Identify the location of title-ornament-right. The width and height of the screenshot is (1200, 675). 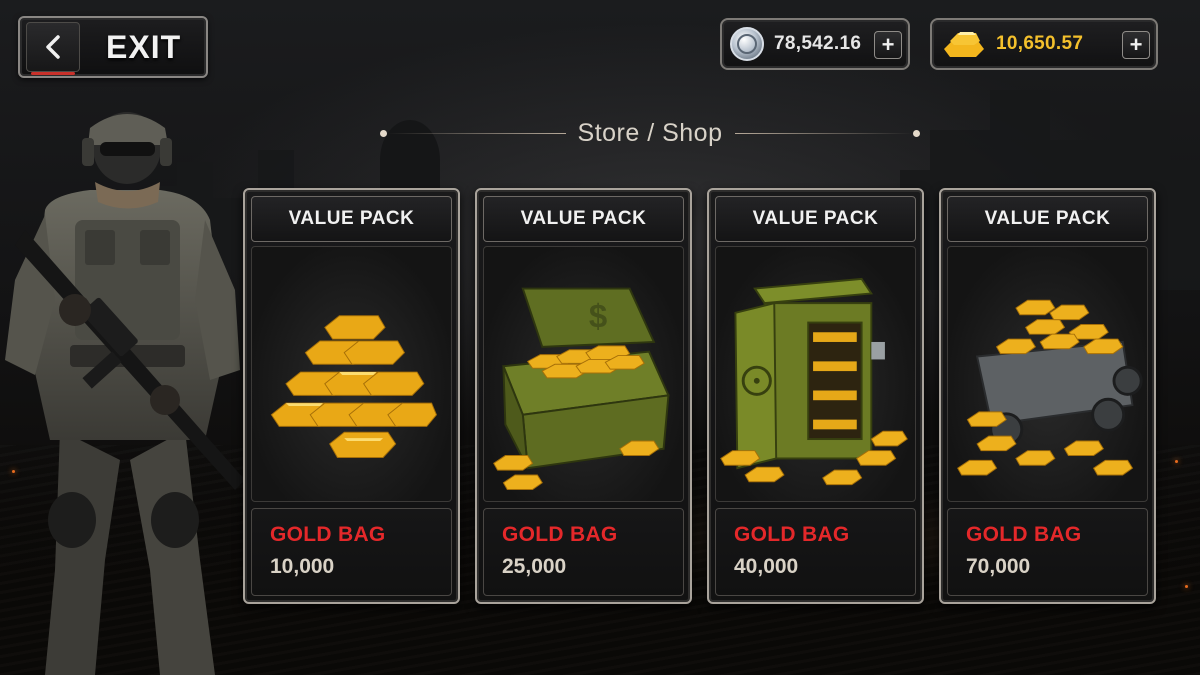
(917, 133).